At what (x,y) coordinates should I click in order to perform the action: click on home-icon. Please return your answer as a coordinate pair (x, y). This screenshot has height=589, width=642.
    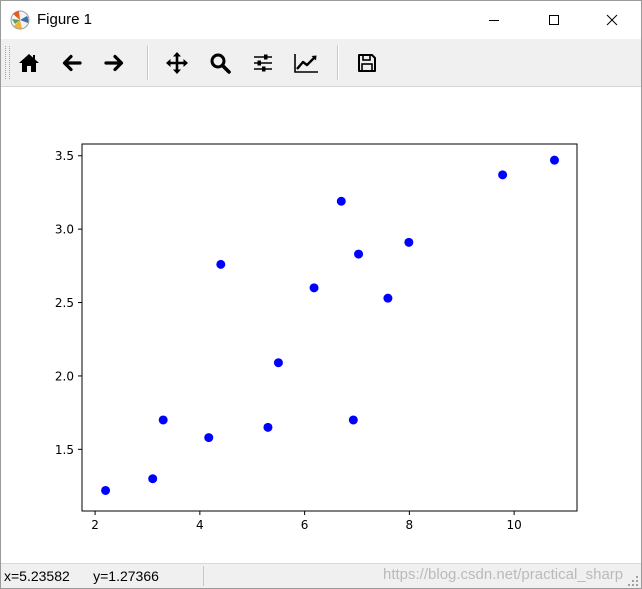
    Looking at the image, I should click on (29, 63).